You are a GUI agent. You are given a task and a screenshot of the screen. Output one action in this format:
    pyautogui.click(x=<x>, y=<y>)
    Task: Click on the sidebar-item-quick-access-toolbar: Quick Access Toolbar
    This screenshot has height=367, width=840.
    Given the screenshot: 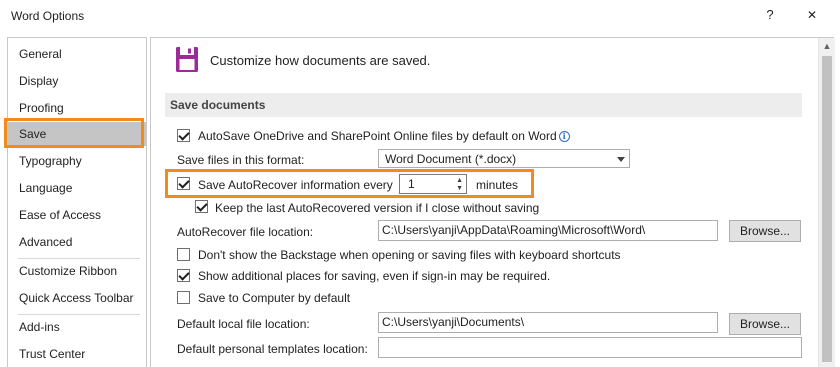 What is the action you would take?
    pyautogui.click(x=77, y=298)
    